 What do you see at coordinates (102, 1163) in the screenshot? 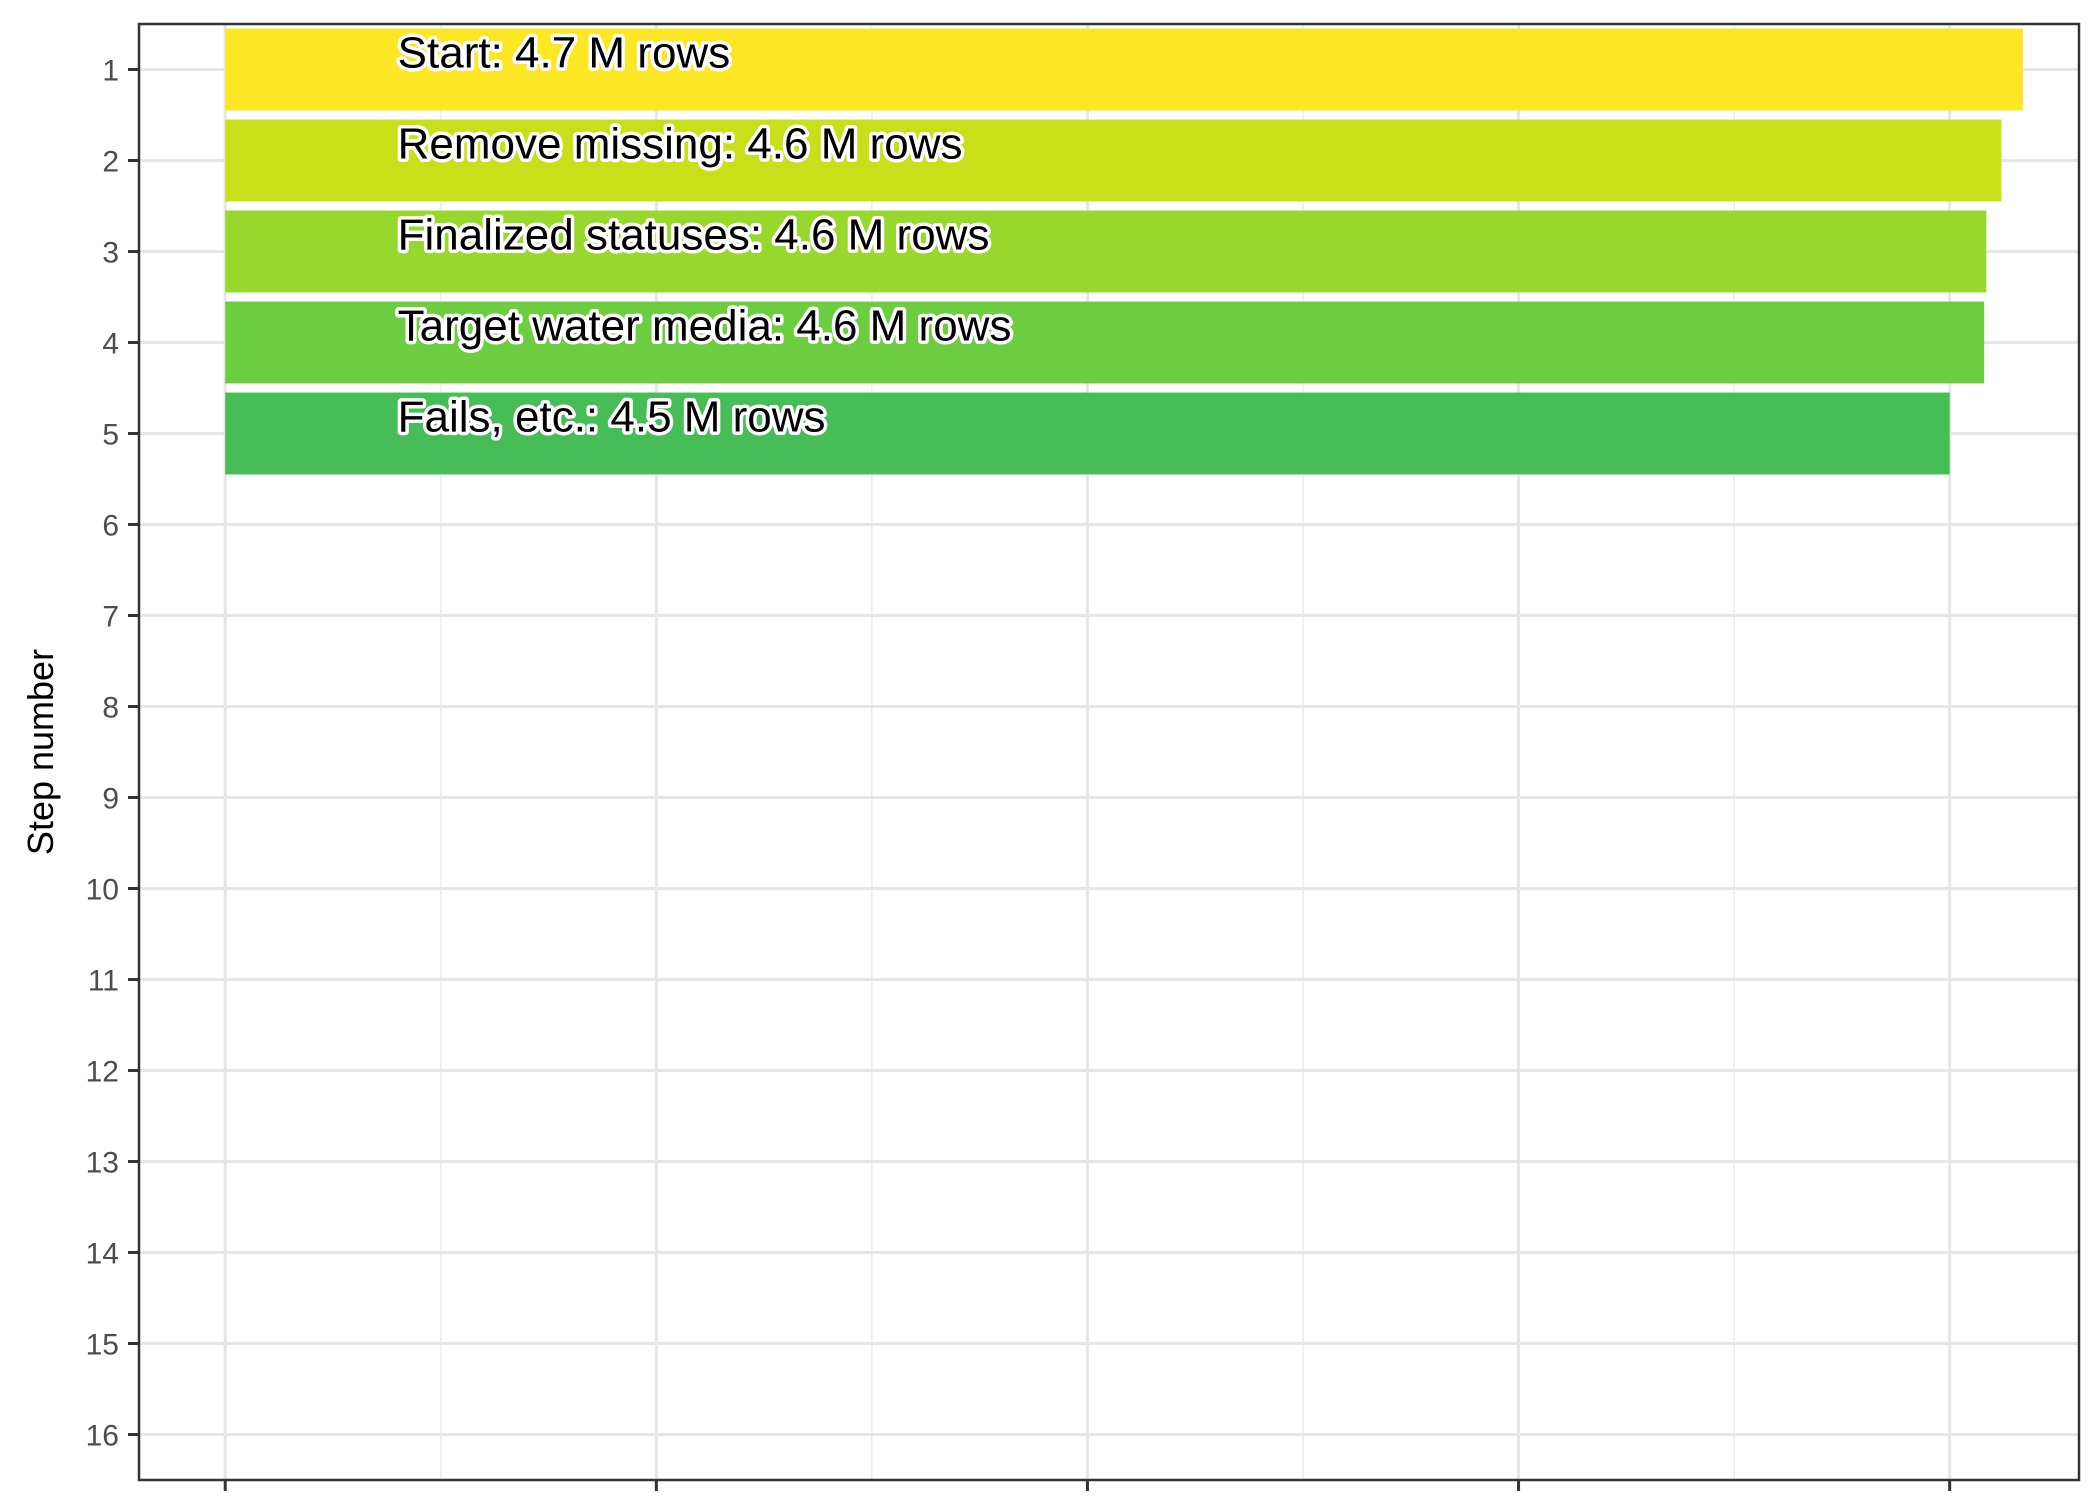
I see `y-tick-label: 13` at bounding box center [102, 1163].